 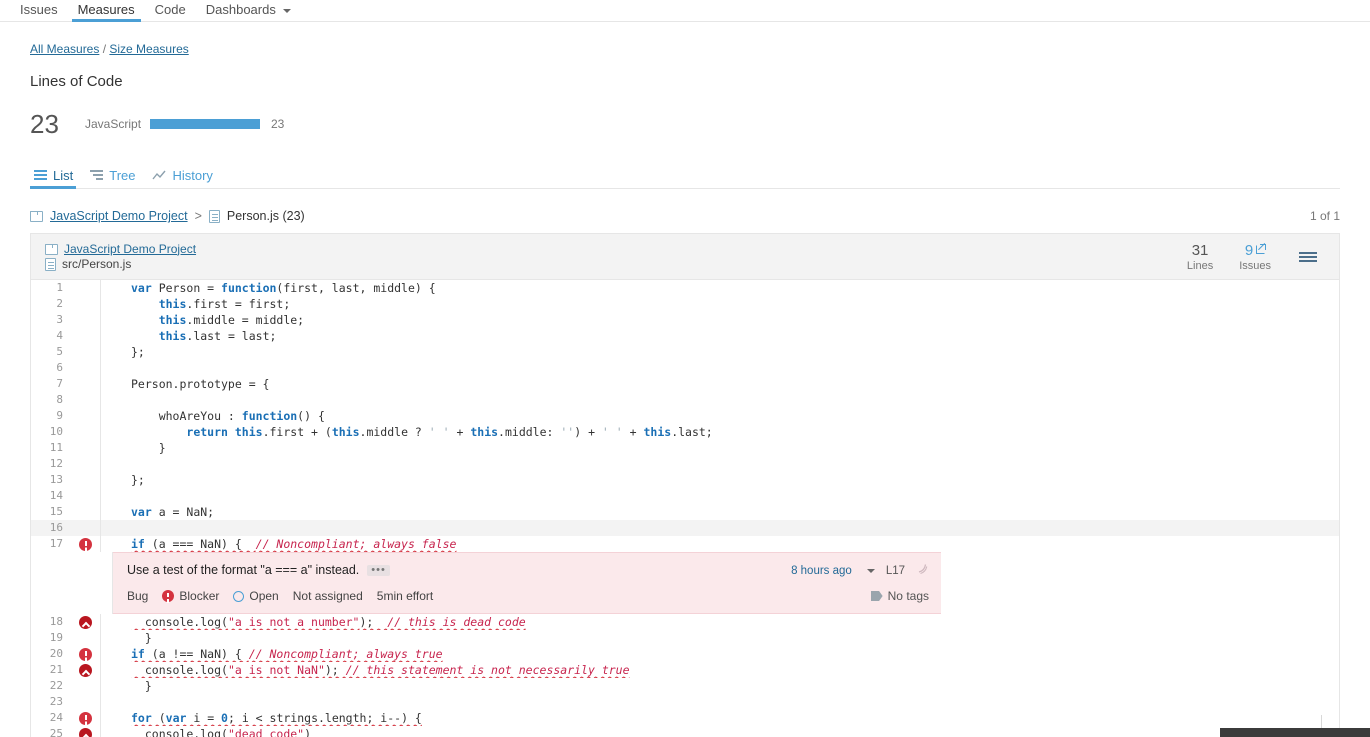 I want to click on line-number: 23, so click(x=51, y=702).